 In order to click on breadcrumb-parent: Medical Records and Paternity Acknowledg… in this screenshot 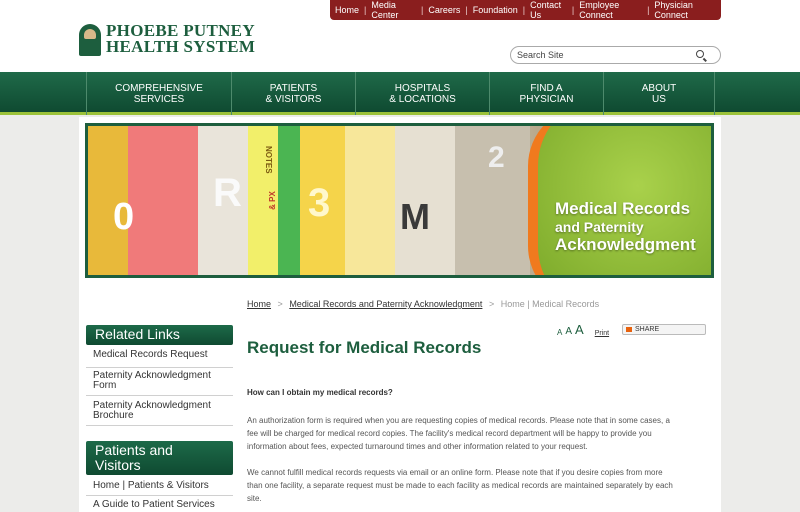, I will do `click(385, 304)`.